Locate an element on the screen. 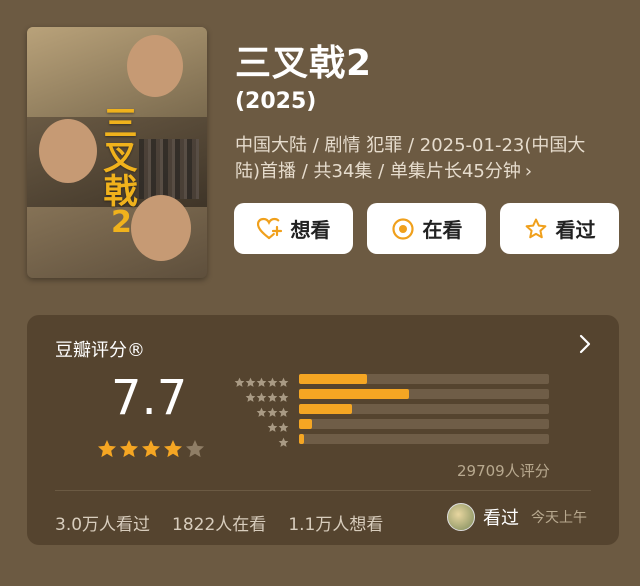 The image size is (640, 586). rating-label: 豆瓣评分® is located at coordinates (100, 350).